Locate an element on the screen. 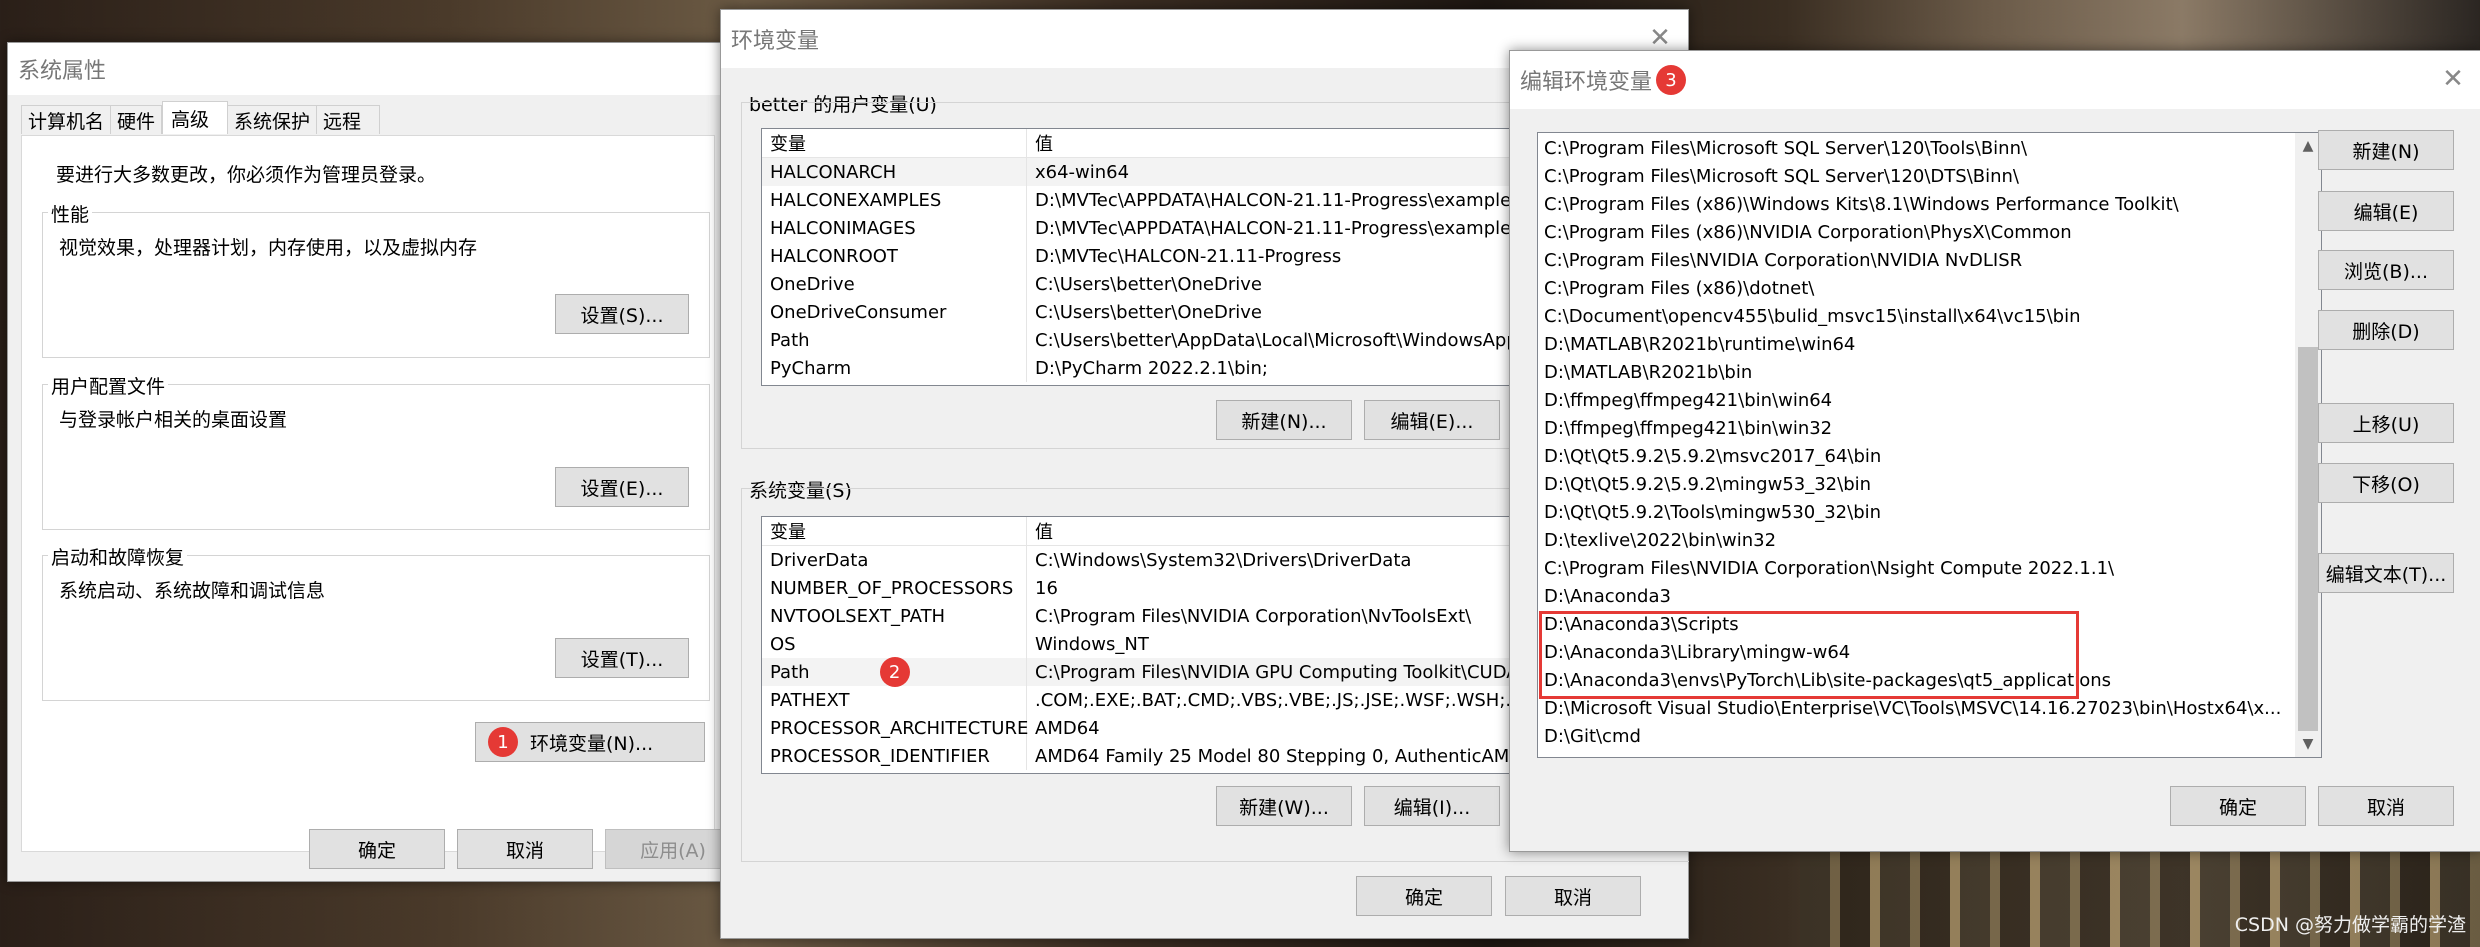  tab-advanced: 高级 is located at coordinates (195, 117).